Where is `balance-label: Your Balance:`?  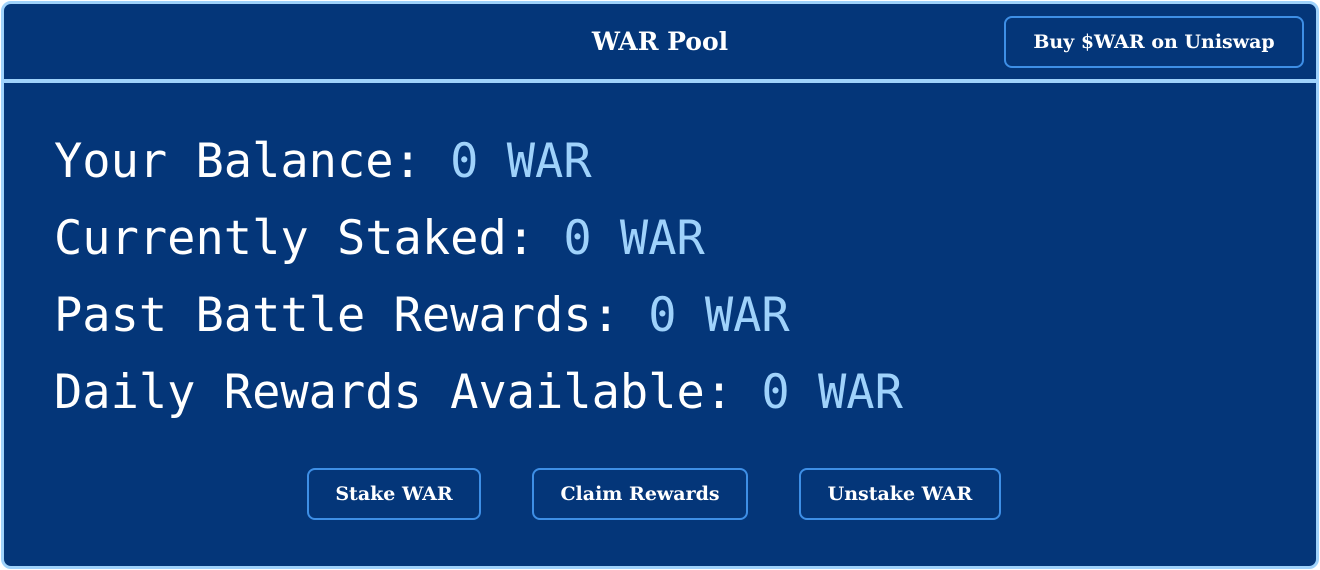 balance-label: Your Balance: is located at coordinates (238, 161).